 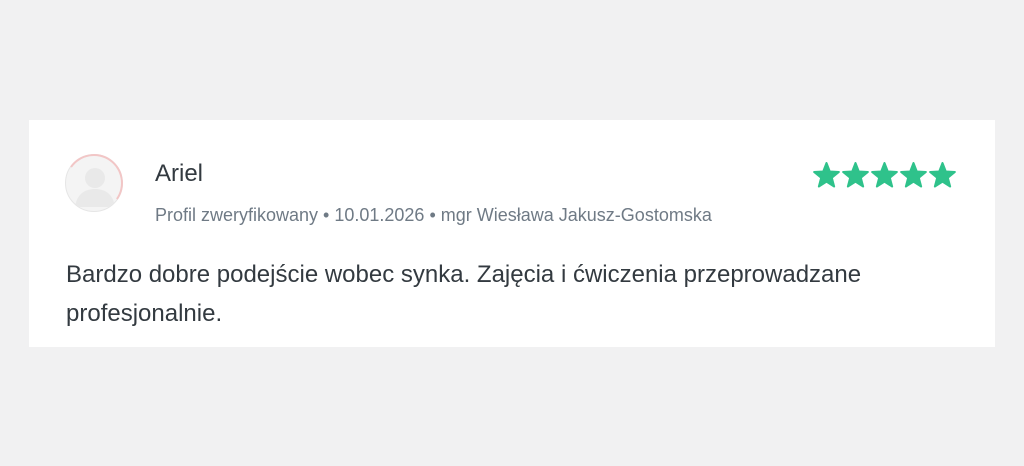 What do you see at coordinates (94, 183) in the screenshot?
I see `avatar-ring` at bounding box center [94, 183].